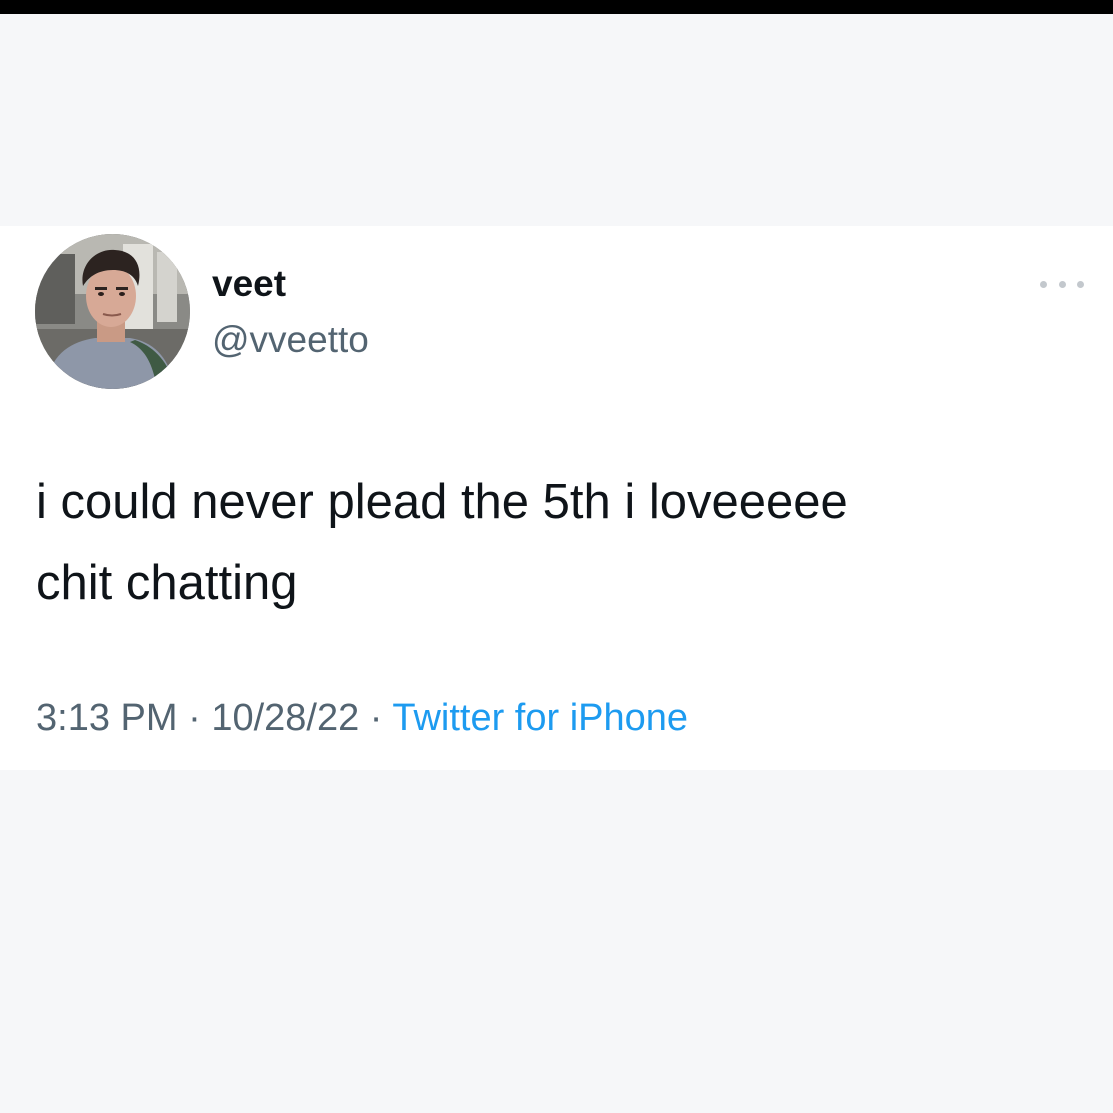 This screenshot has width=1113, height=1113. Describe the element at coordinates (540, 718) in the screenshot. I see `tweet-source-link: Twitter for iPhone` at that location.